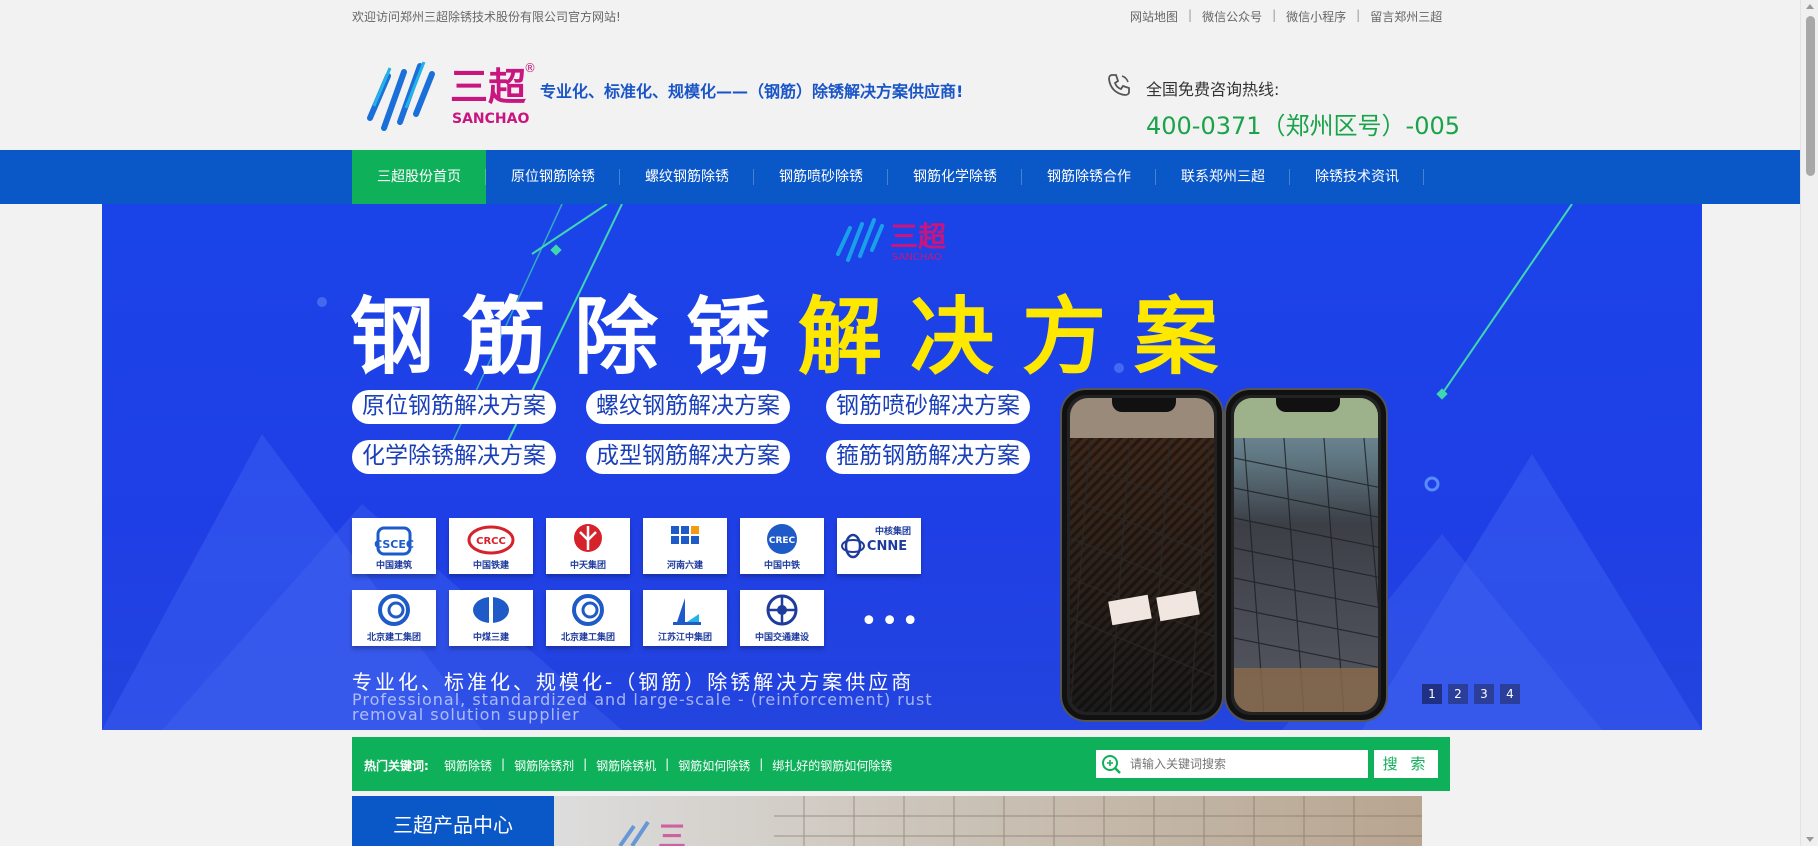 Image resolution: width=1818 pixels, height=846 pixels. What do you see at coordinates (468, 765) in the screenshot?
I see `keyword-link: 钢筋除锈` at bounding box center [468, 765].